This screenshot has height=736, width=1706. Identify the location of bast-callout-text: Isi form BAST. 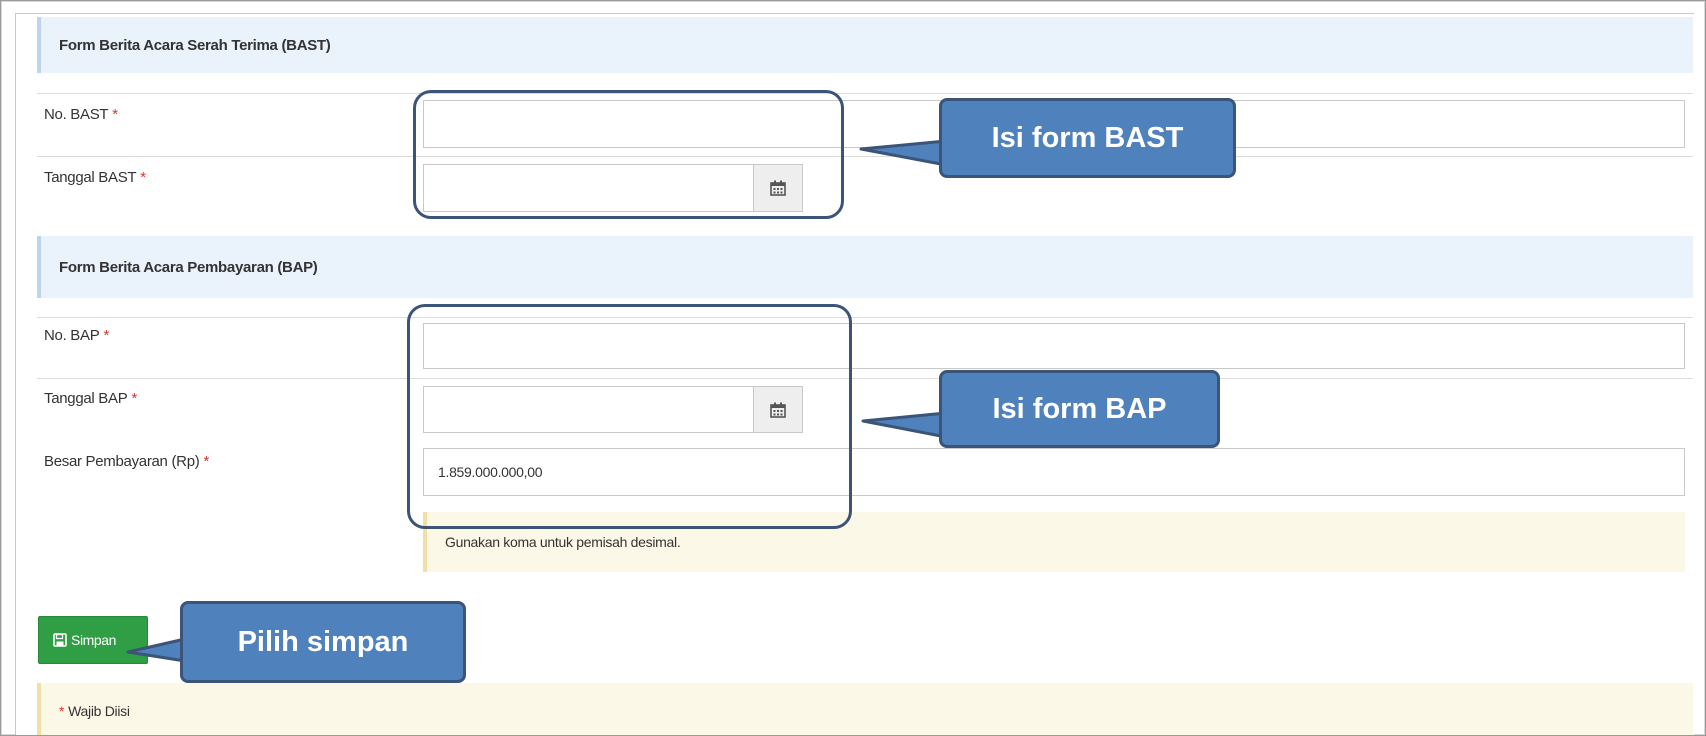
(1087, 137).